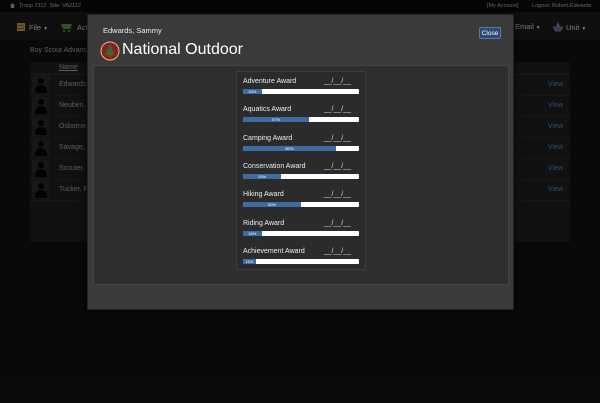 The height and width of the screenshot is (403, 600). I want to click on award-item: Achievement Award __/__/__ 11%, so click(301, 260).